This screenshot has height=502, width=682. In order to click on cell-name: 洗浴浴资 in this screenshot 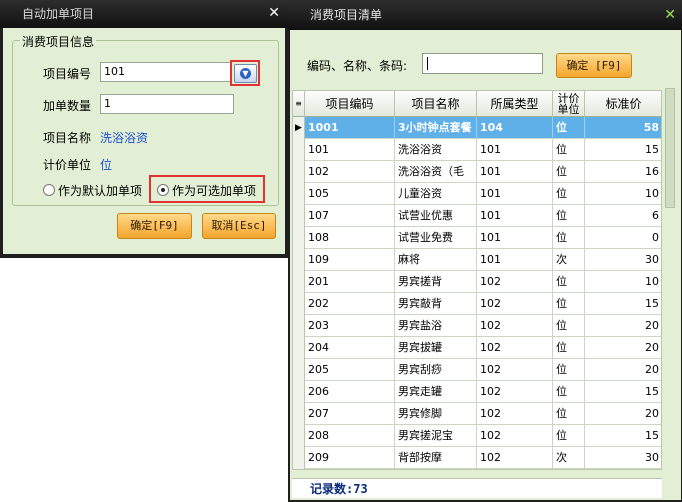, I will do `click(436, 150)`.